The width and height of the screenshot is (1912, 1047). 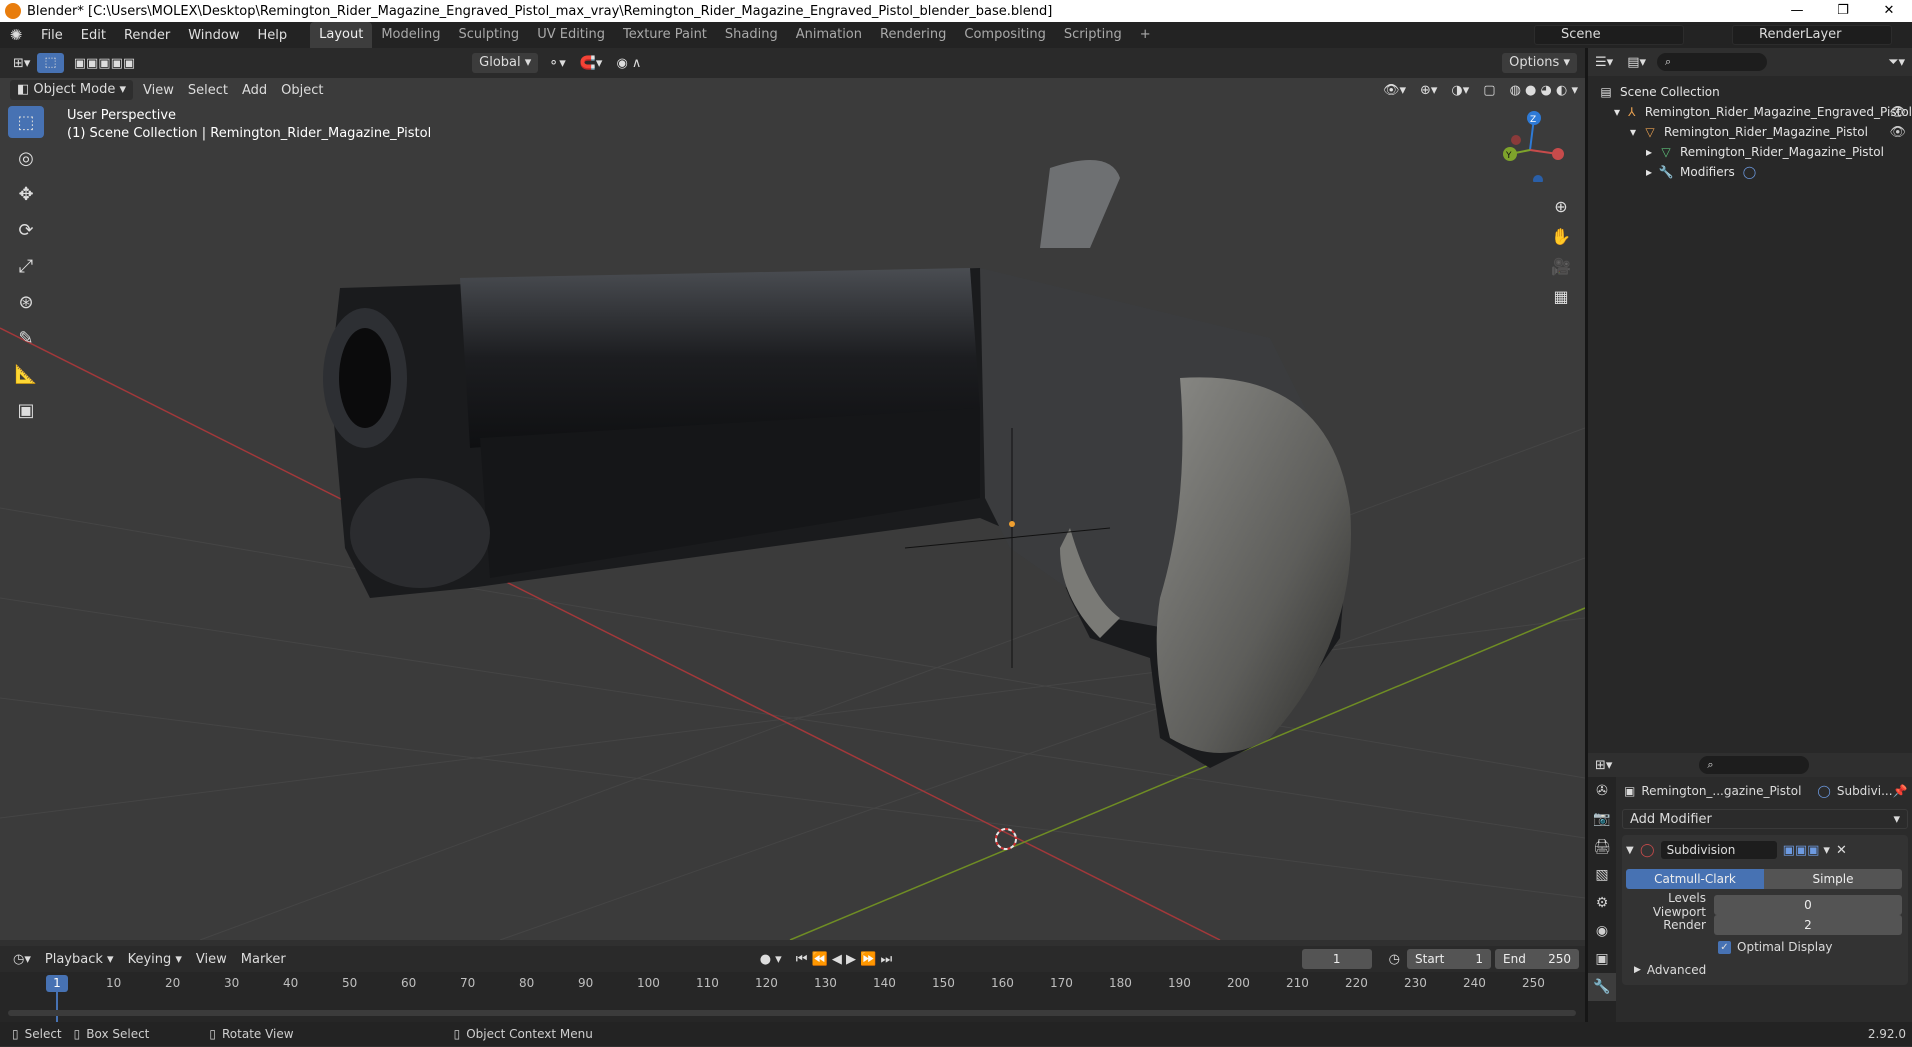 I want to click on move-tool-icon: ✥, so click(x=26, y=194).